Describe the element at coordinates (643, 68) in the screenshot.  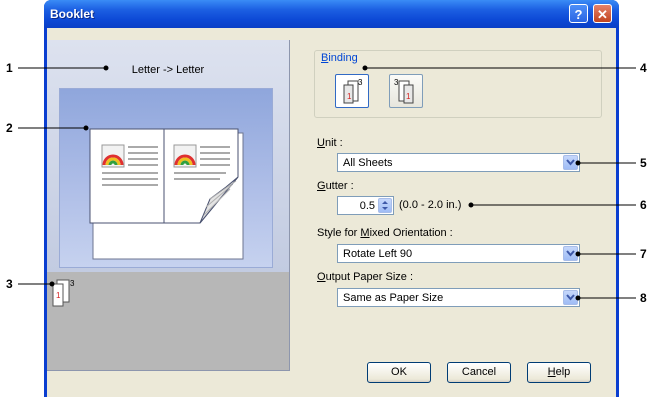
I see `callout-4: 4` at that location.